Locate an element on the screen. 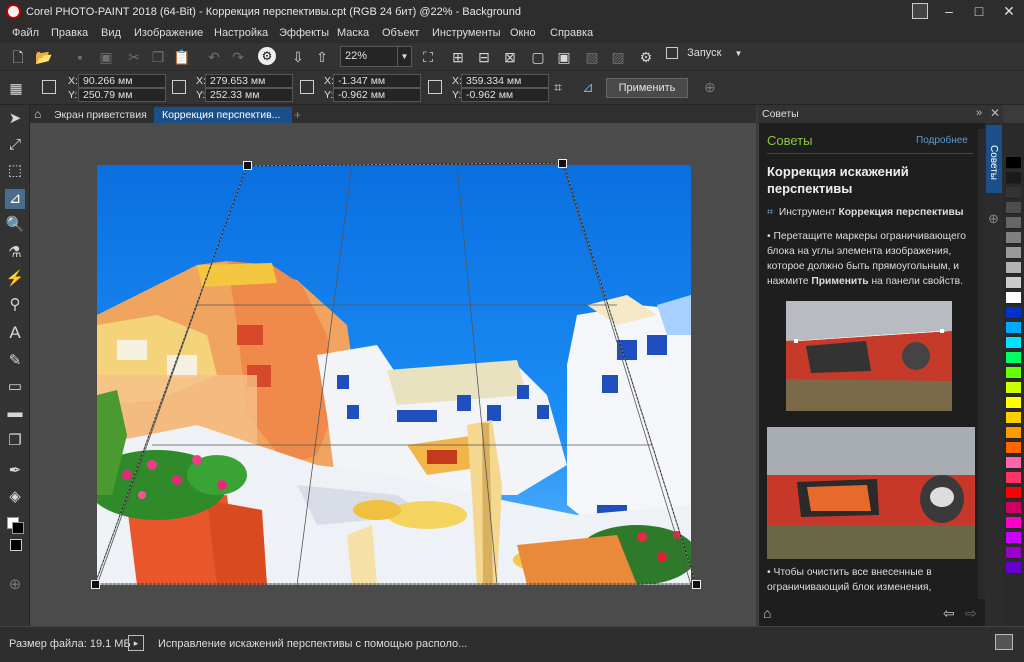 The image size is (1024, 662). close-doc-icon: ▣ is located at coordinates (106, 57).